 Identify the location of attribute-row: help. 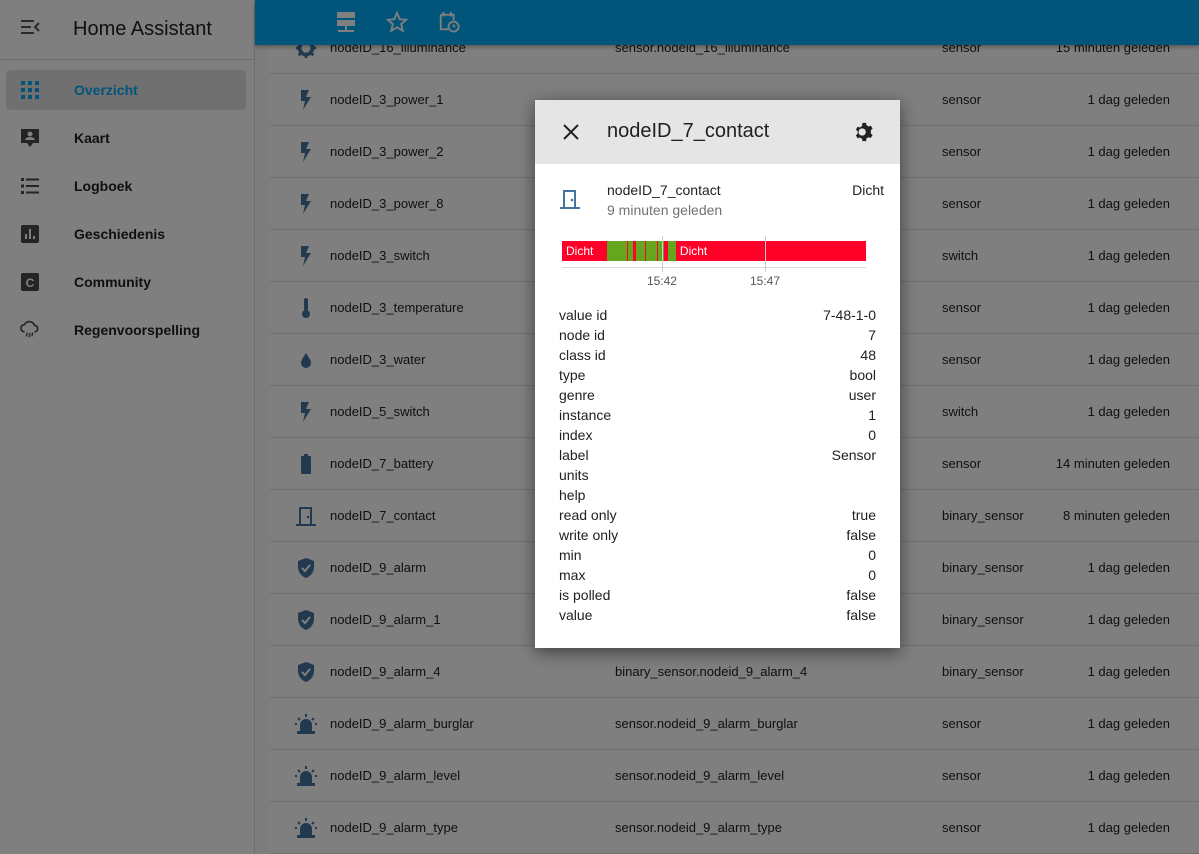
(717, 495).